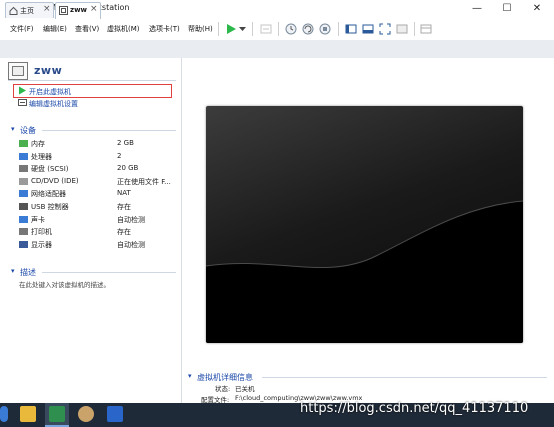 This screenshot has width=554, height=427. Describe the element at coordinates (18, 71) in the screenshot. I see `vm-large-icon` at that location.